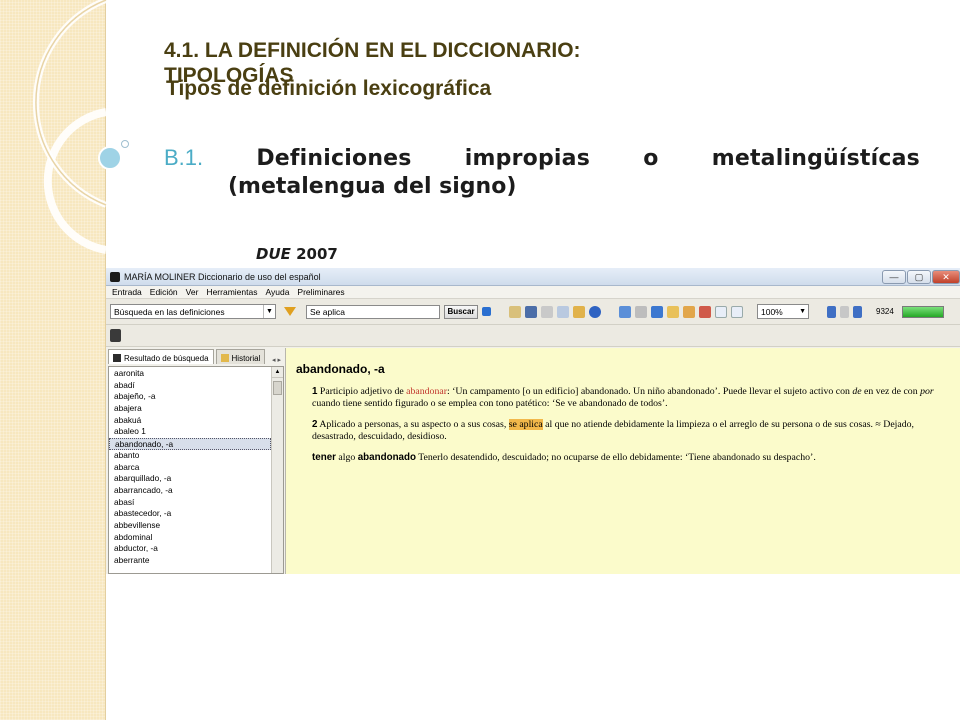 Image resolution: width=960 pixels, height=720 pixels. What do you see at coordinates (169, 311) in the screenshot?
I see `search-mode-value: Búsqueda en las definiciones` at bounding box center [169, 311].